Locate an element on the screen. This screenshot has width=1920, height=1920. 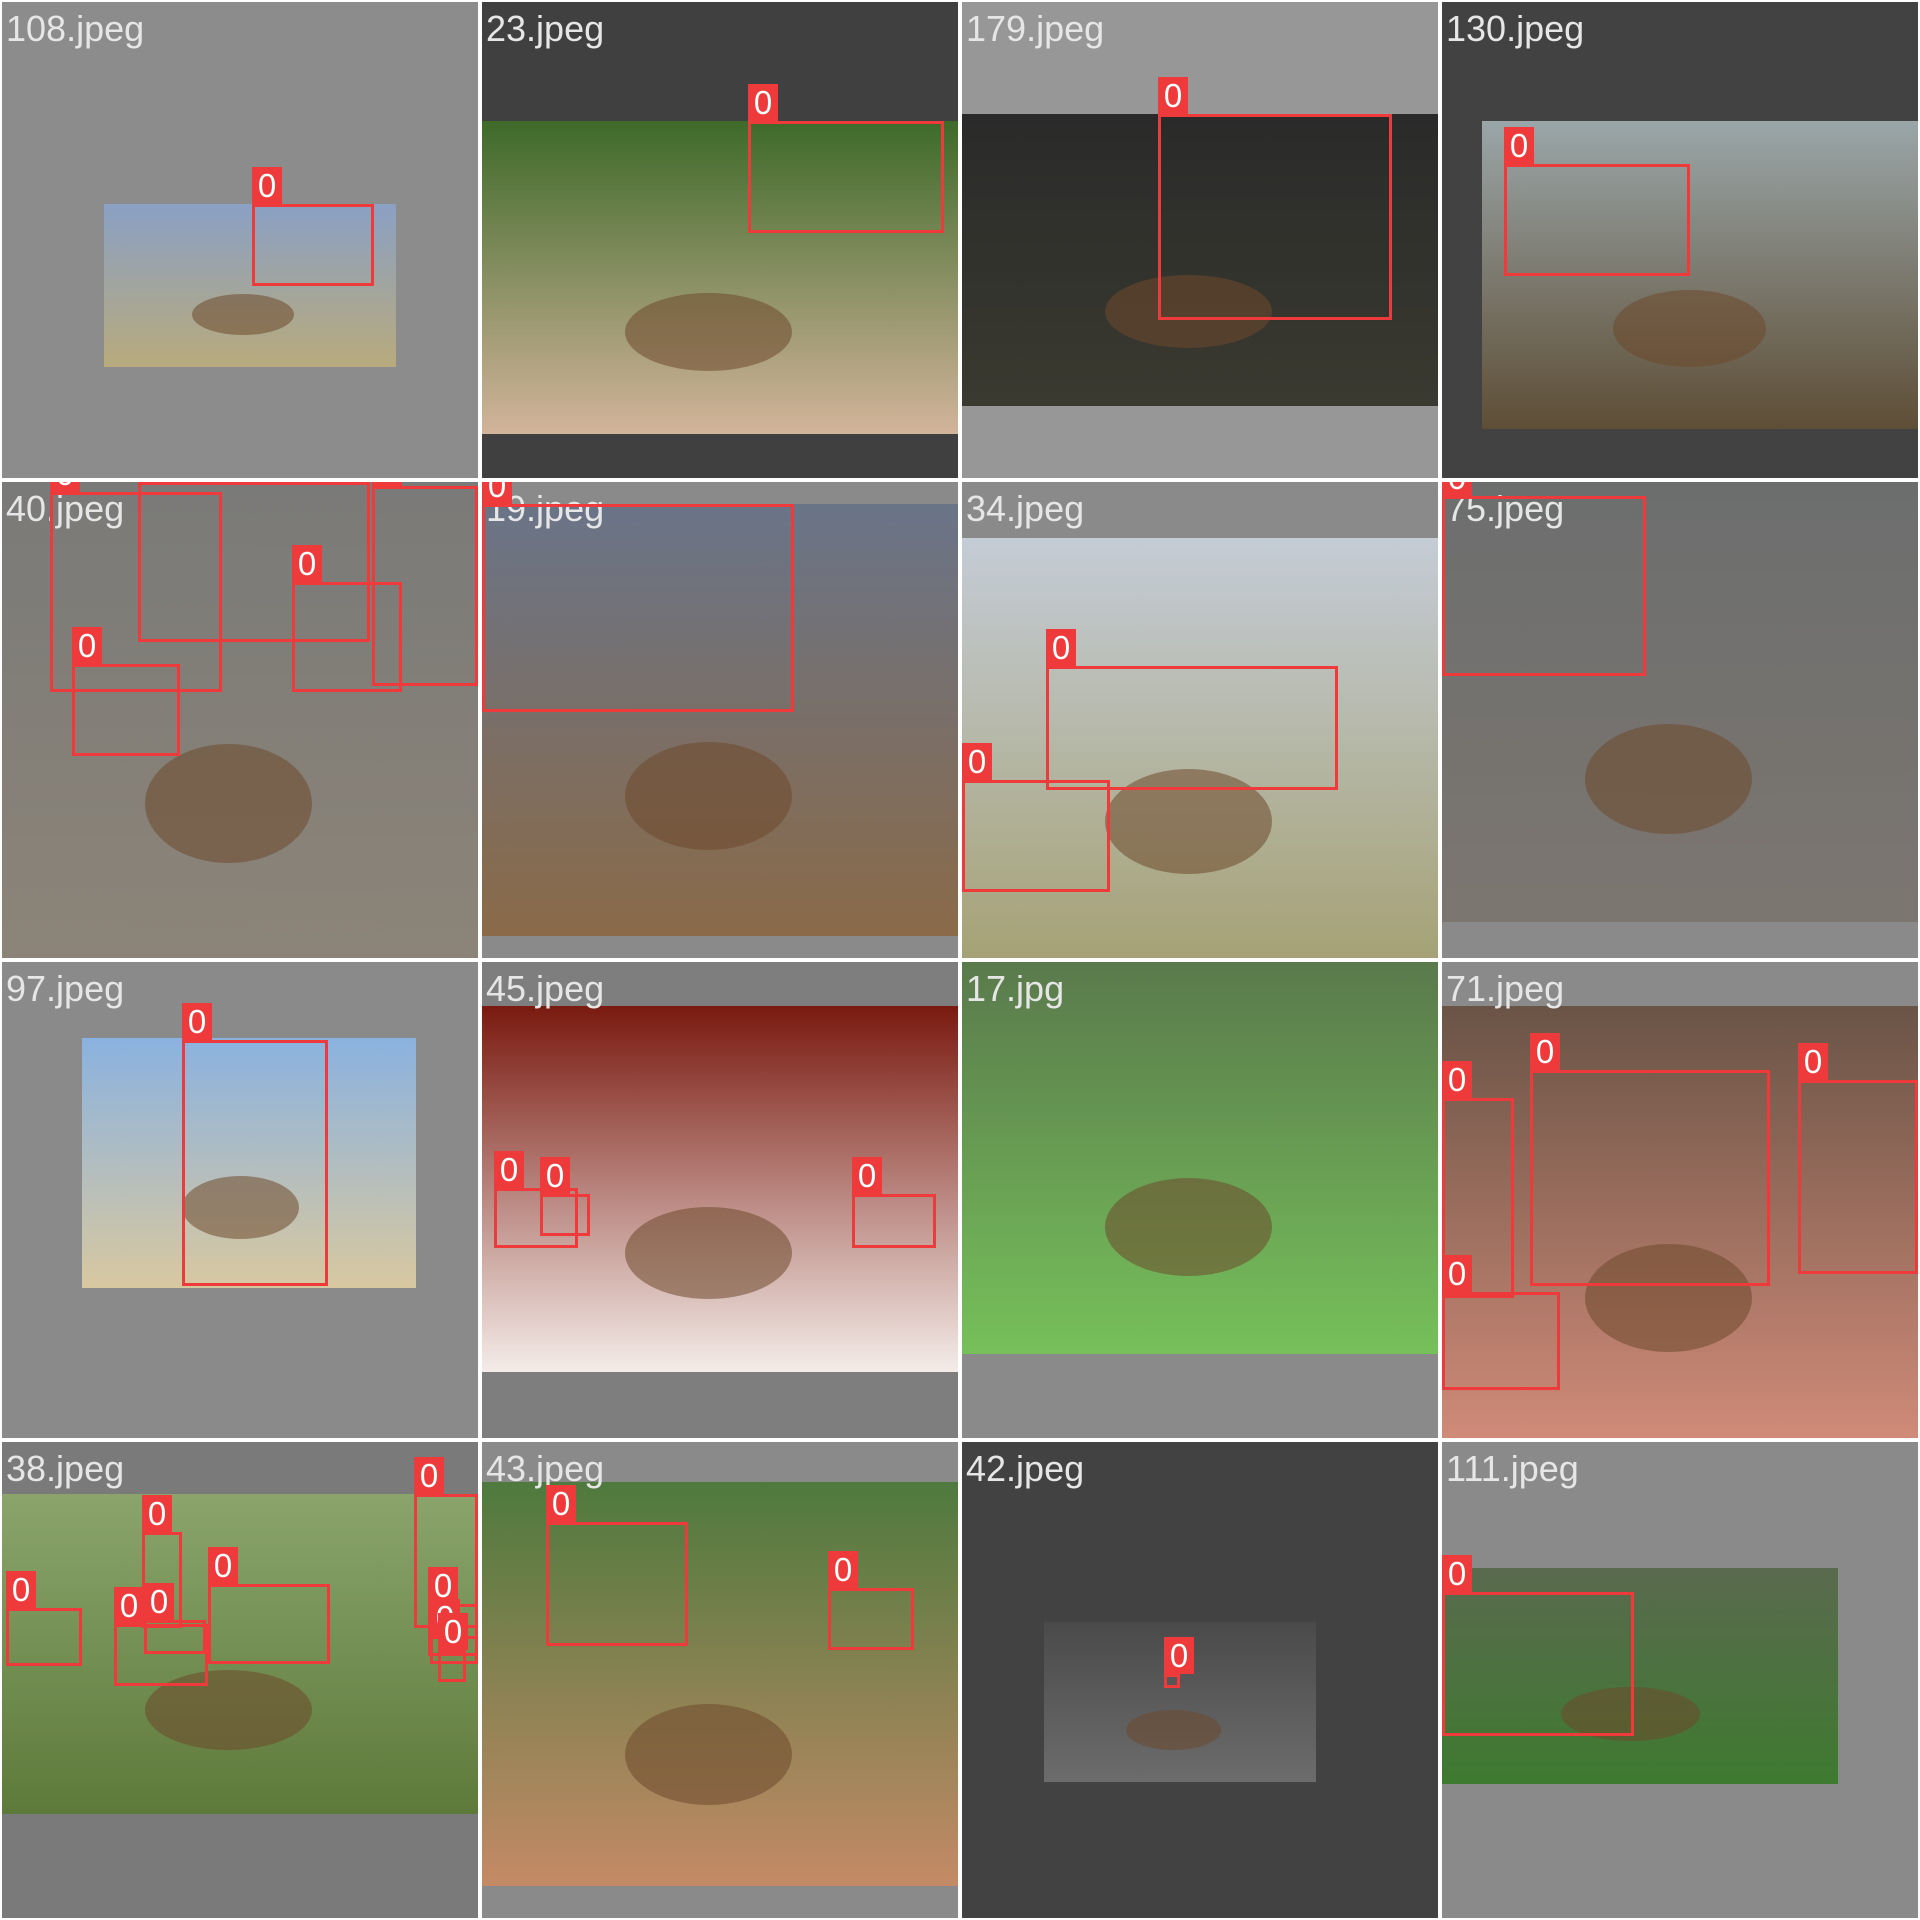
tile-filename: 130.jpeg is located at coordinates (1515, 28).